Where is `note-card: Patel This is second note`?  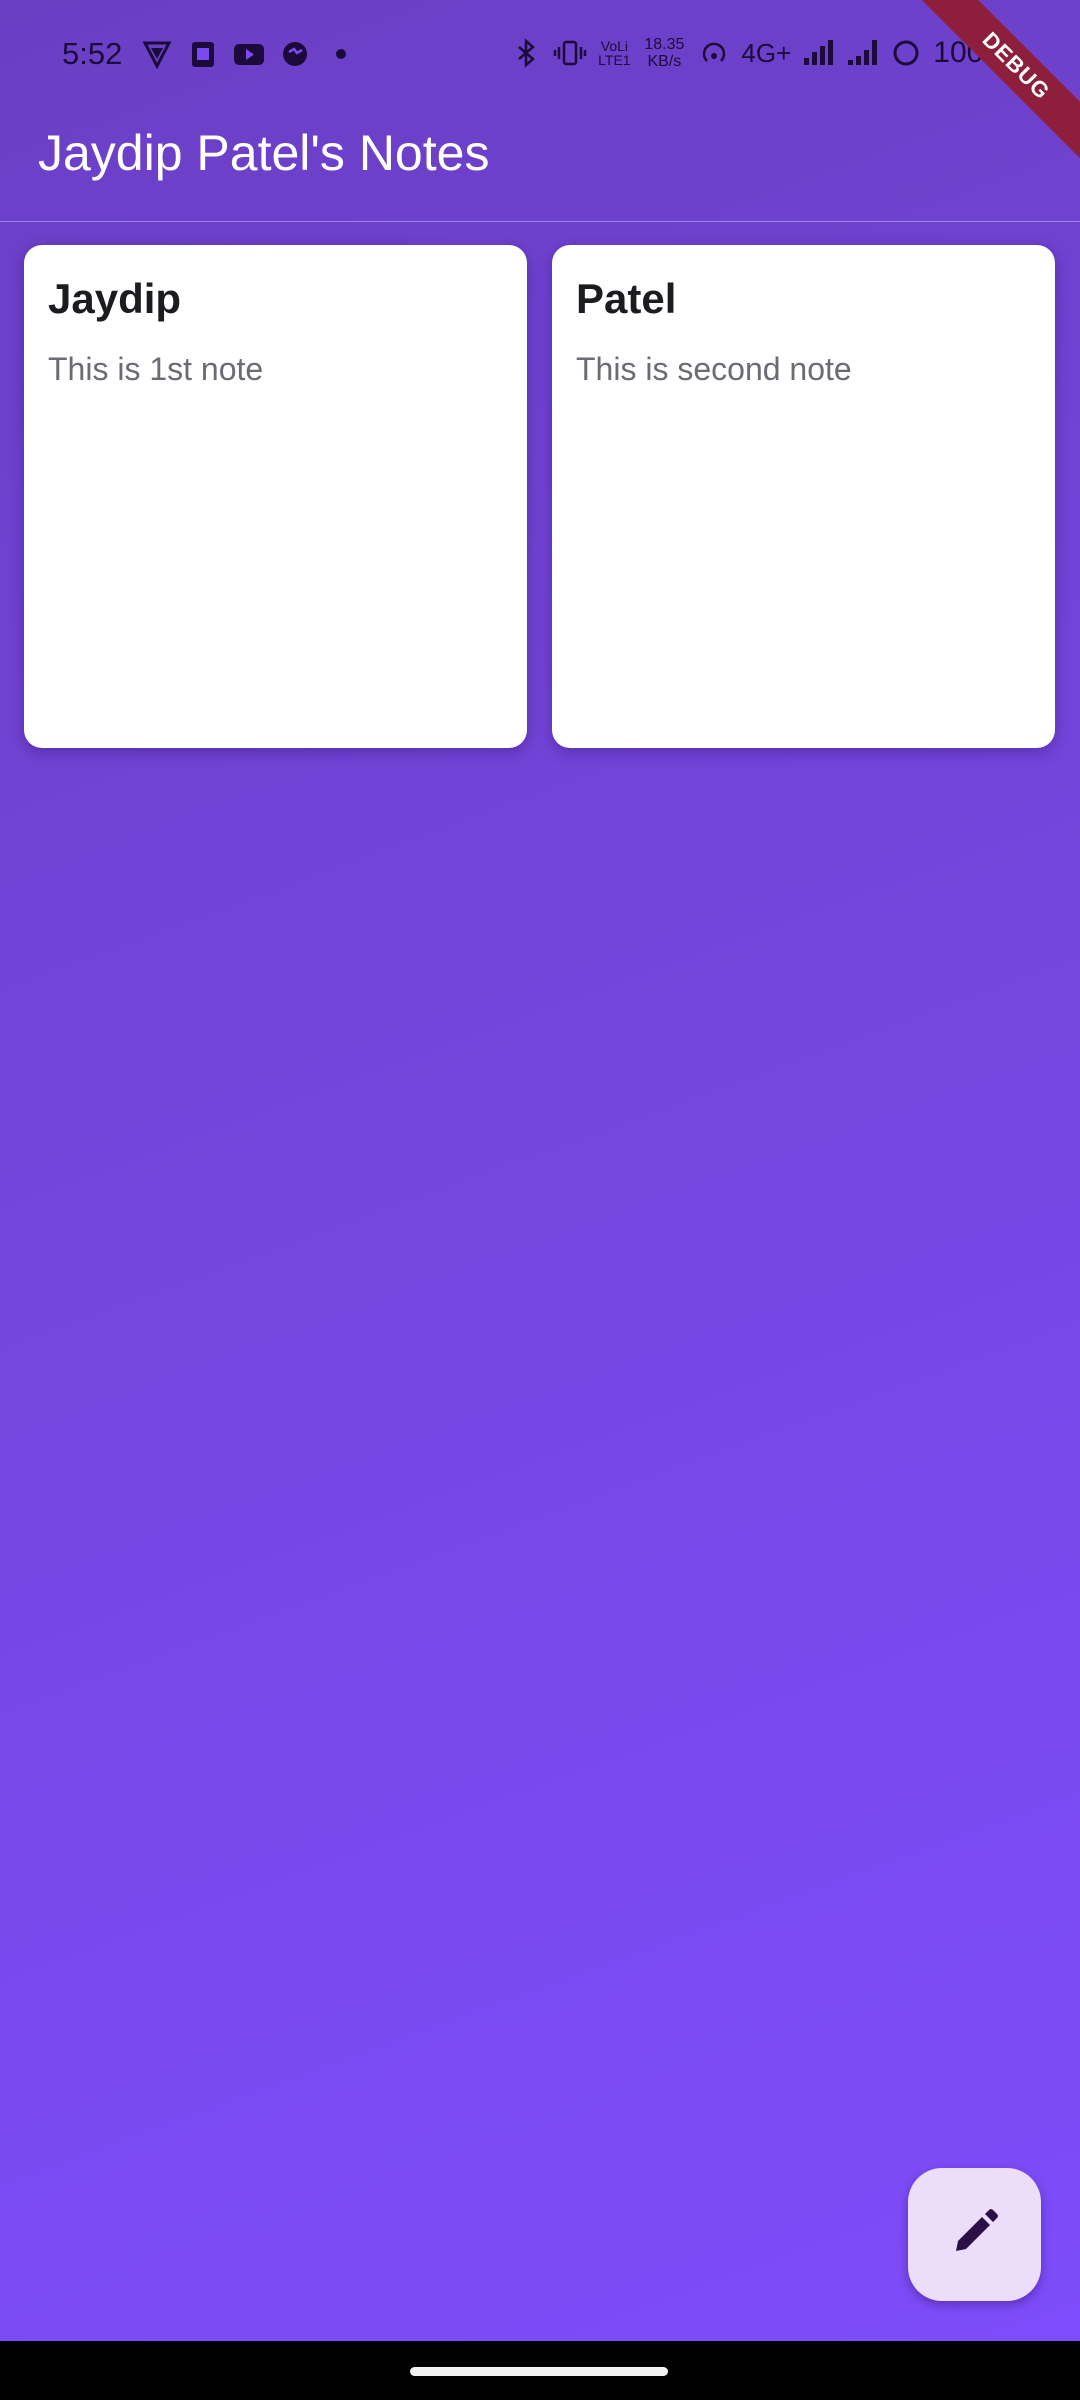 note-card: Patel This is second note is located at coordinates (803, 496).